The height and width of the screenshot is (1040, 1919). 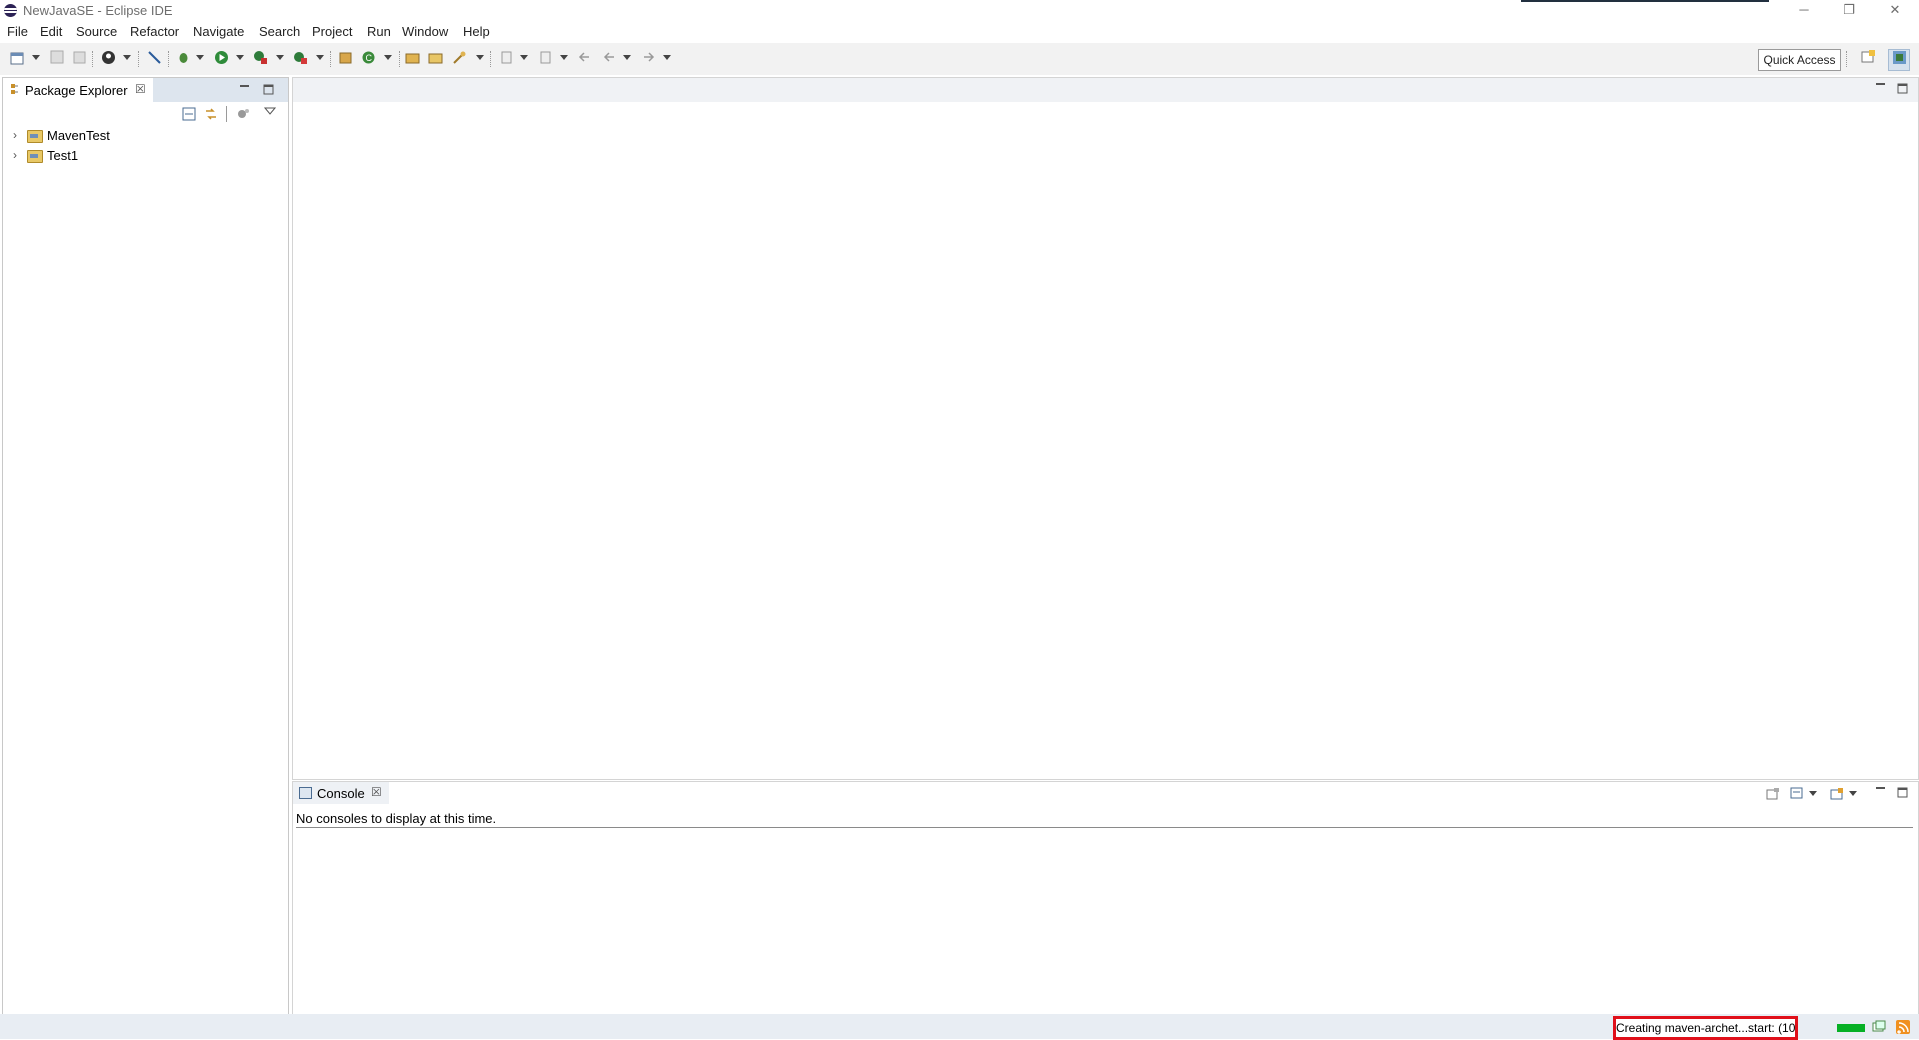 I want to click on menu-project: Project, so click(x=332, y=31).